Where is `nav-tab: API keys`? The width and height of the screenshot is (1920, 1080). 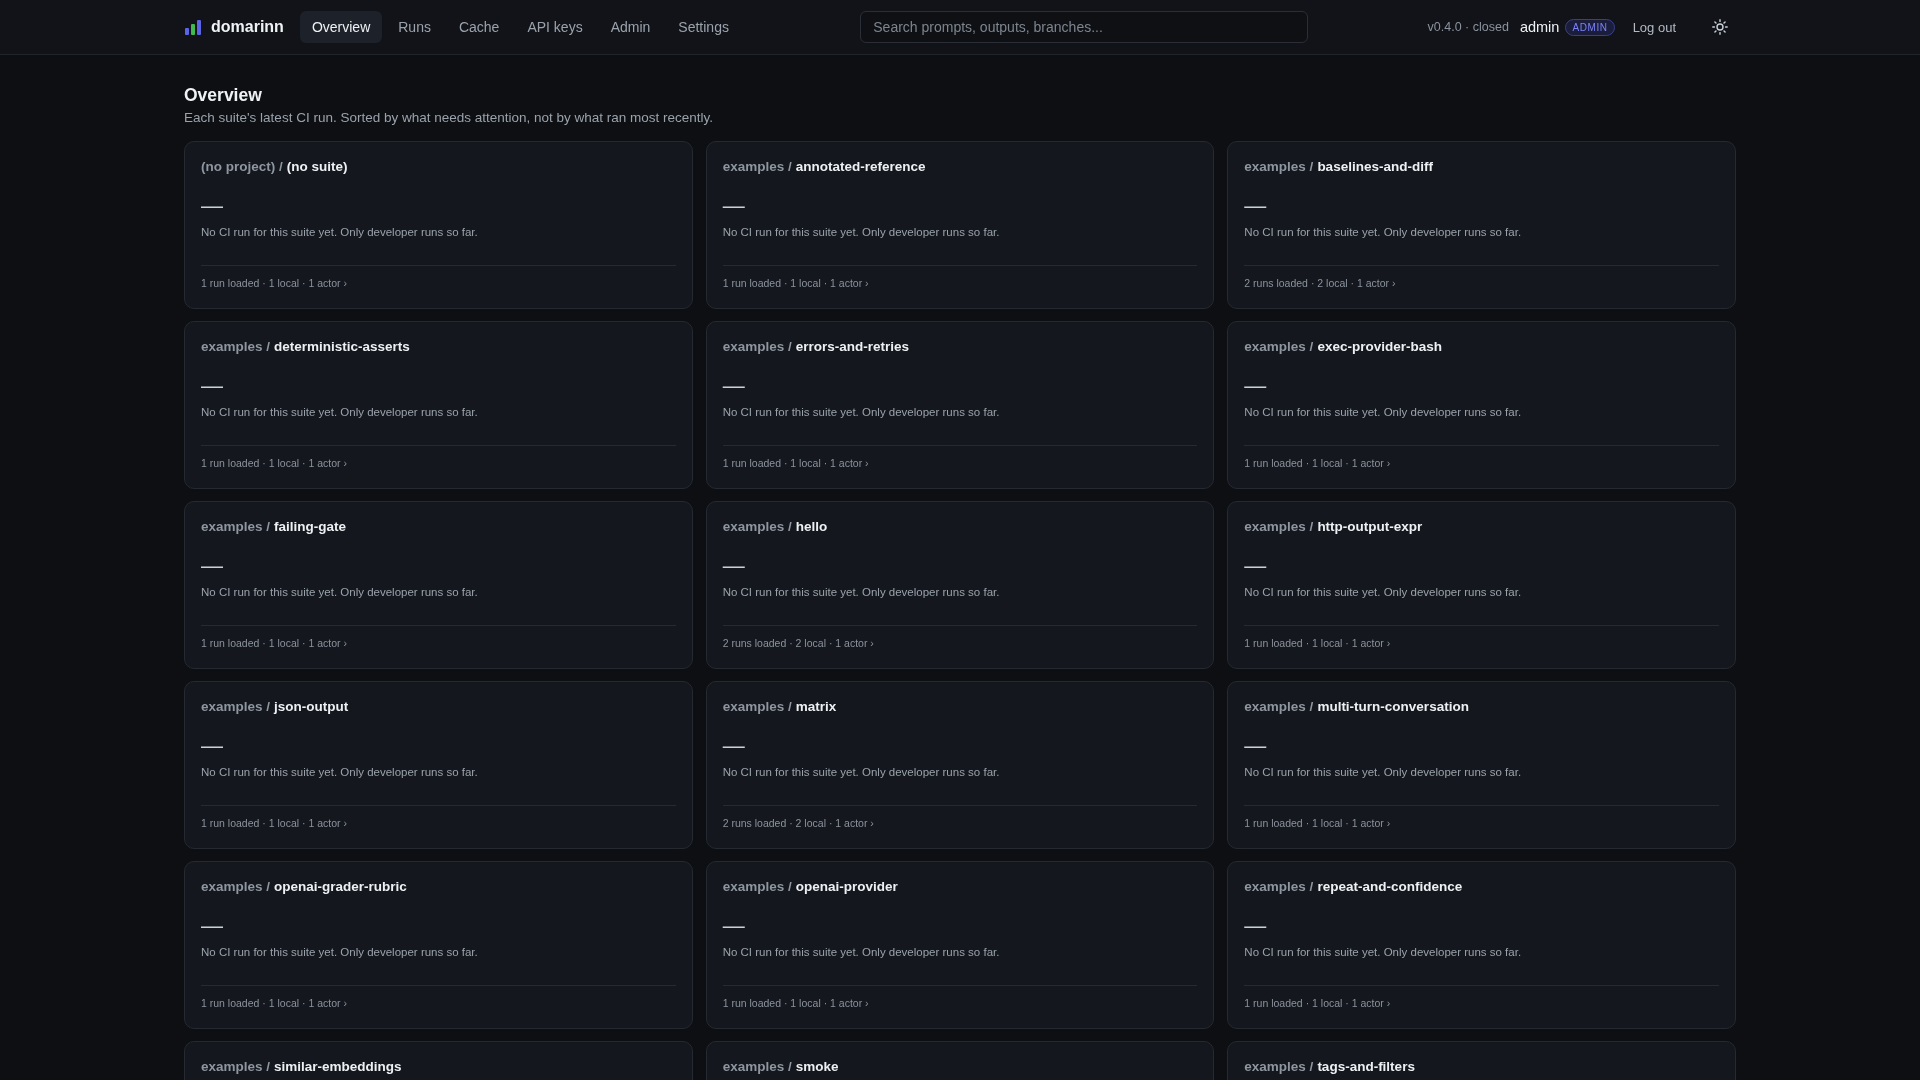 nav-tab: API keys is located at coordinates (555, 27).